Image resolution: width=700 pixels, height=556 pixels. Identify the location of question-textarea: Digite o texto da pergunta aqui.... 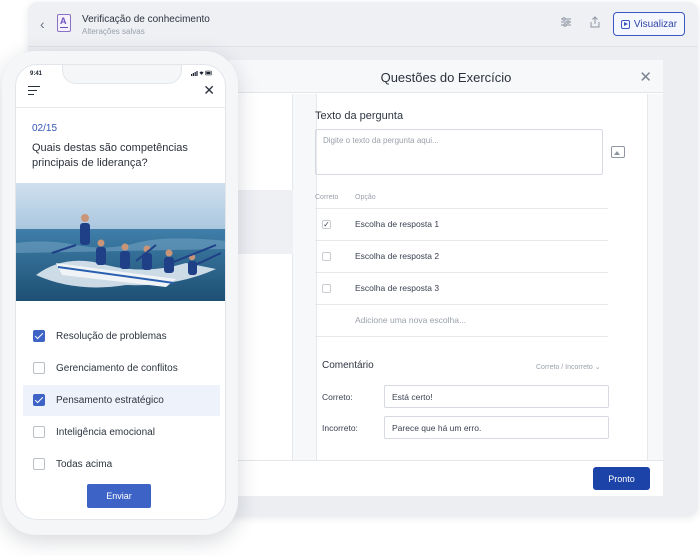
(459, 152).